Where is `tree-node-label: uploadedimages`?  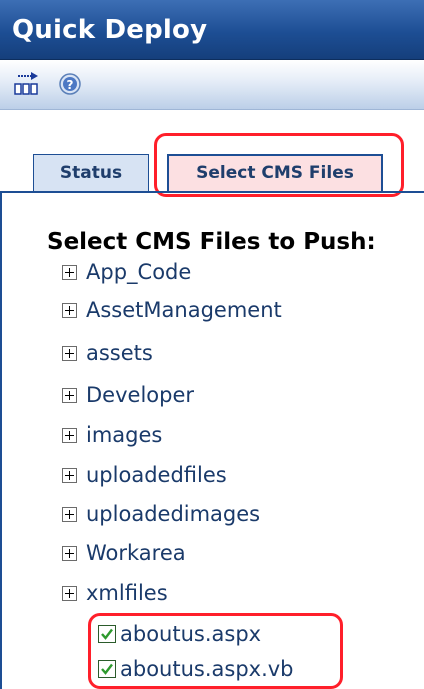
tree-node-label: uploadedimages is located at coordinates (173, 514).